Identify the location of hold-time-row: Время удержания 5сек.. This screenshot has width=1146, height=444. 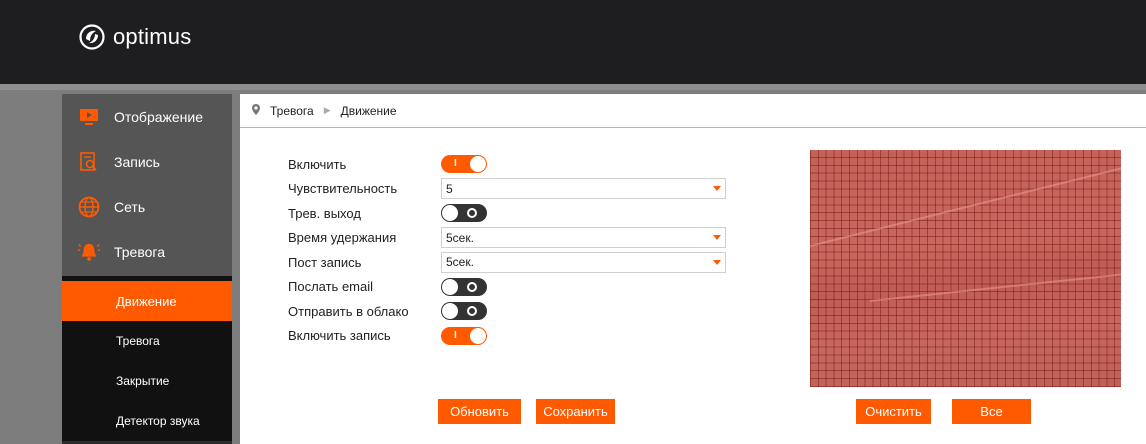
(507, 238).